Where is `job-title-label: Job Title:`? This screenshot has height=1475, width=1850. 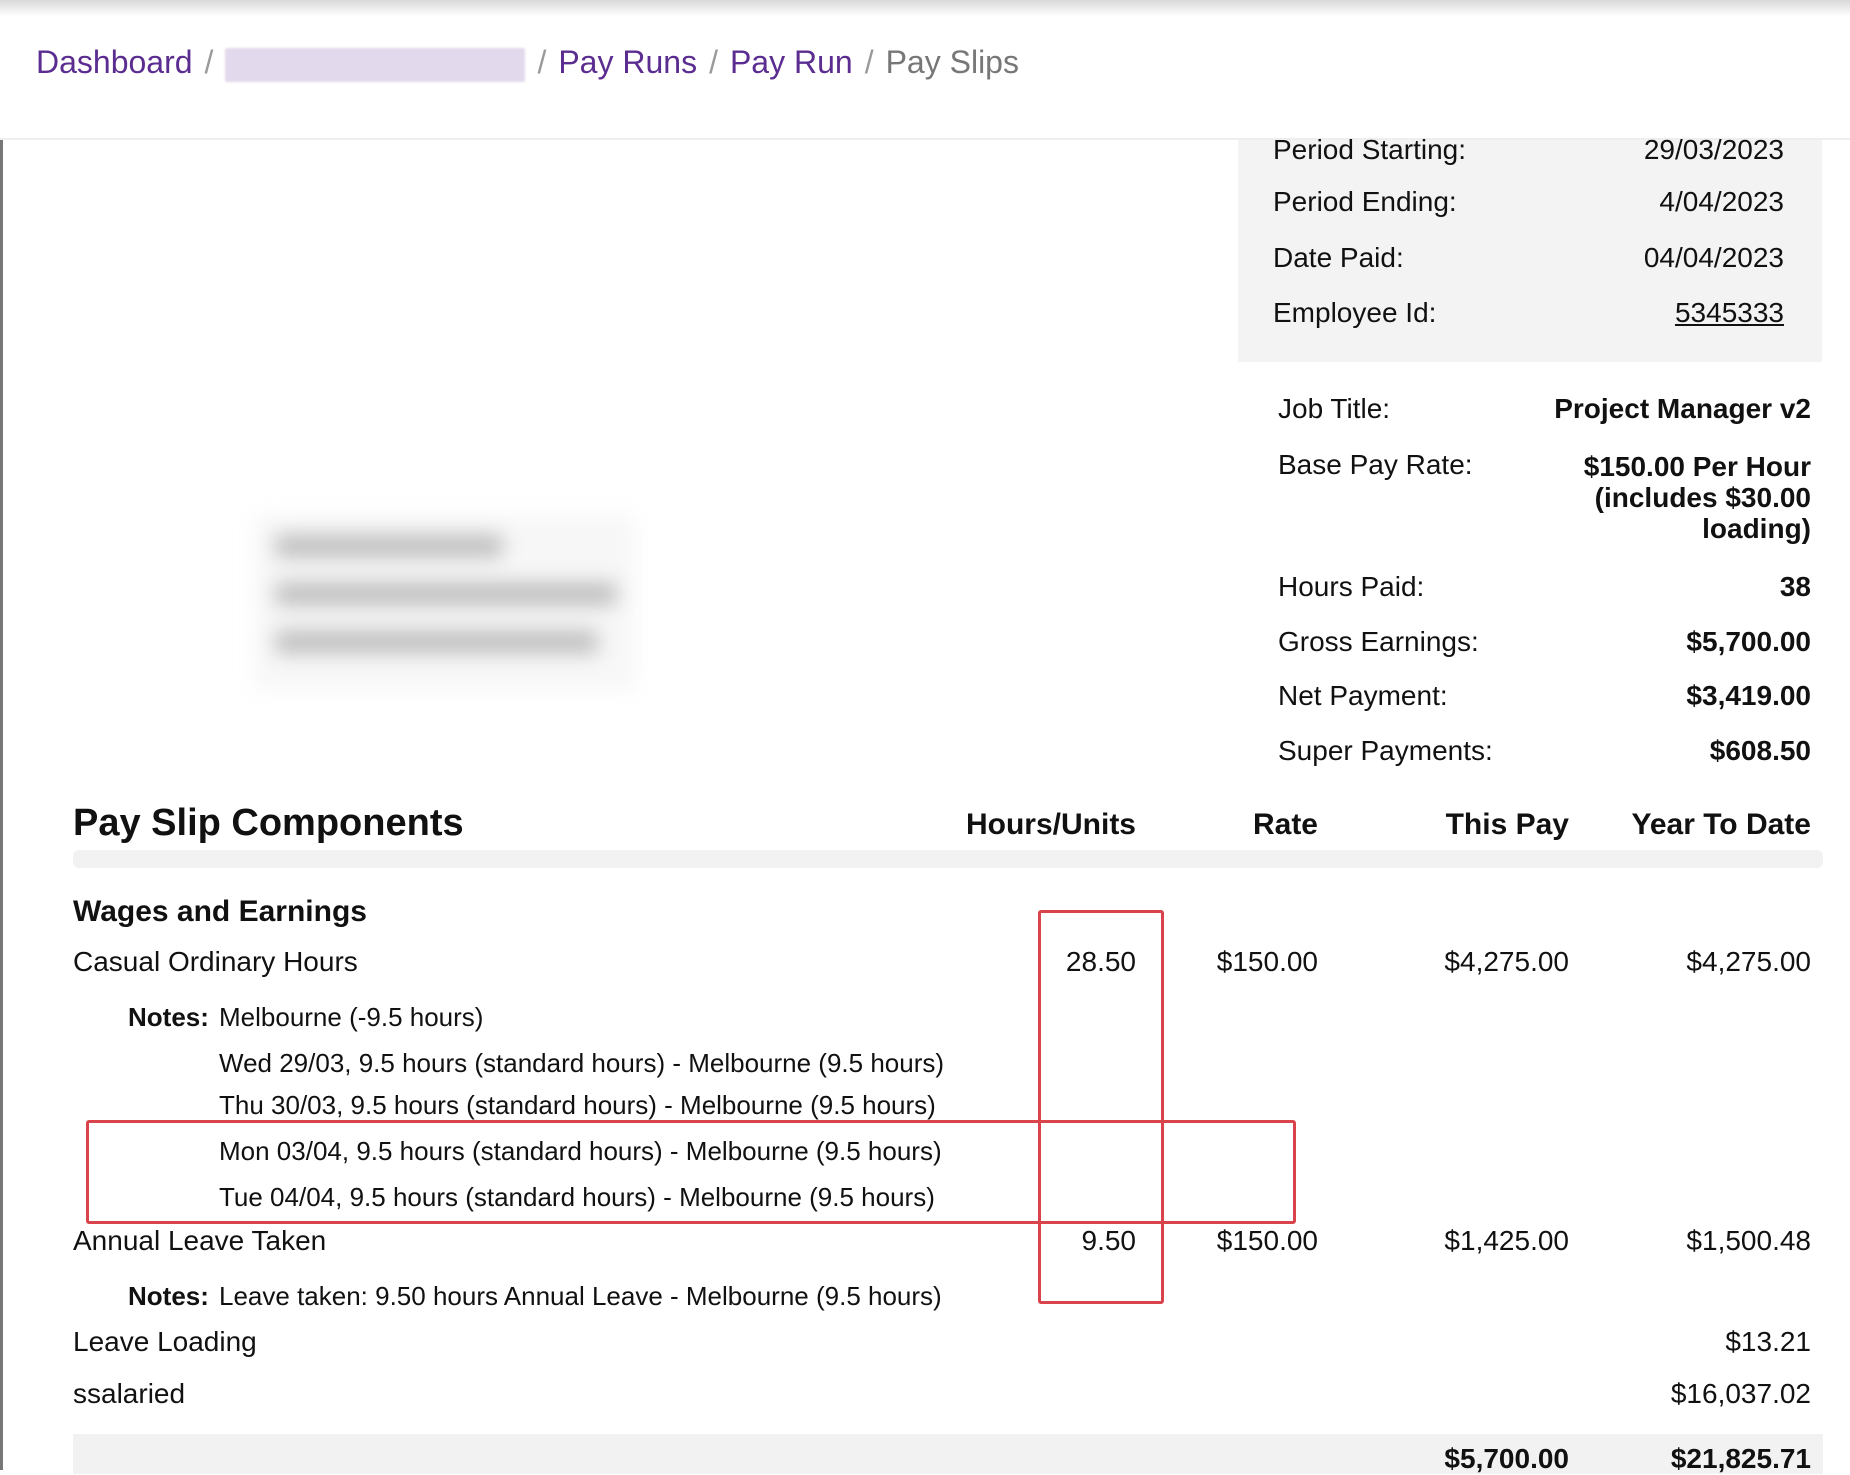 job-title-label: Job Title: is located at coordinates (1334, 408).